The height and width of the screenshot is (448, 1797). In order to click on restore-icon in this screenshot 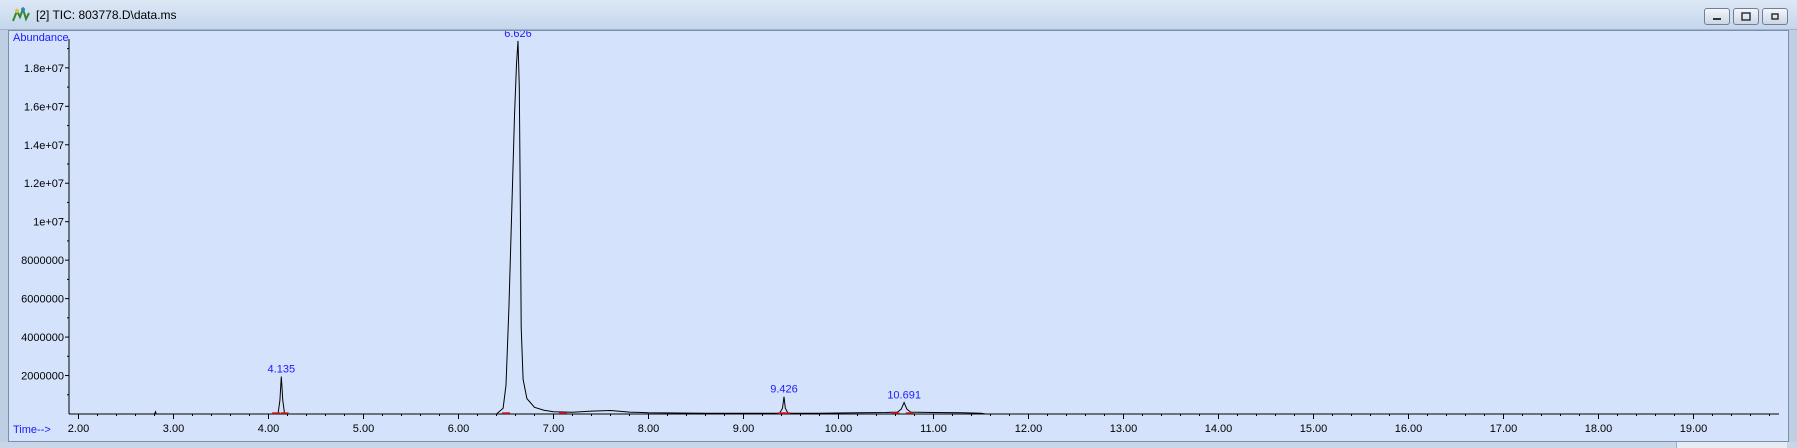, I will do `click(1746, 16)`.